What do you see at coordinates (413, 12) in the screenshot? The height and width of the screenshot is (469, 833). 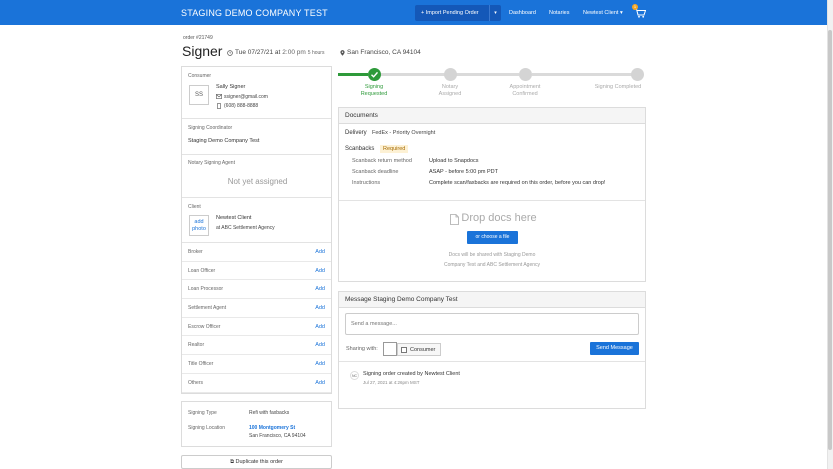 I see `top-navbar` at bounding box center [413, 12].